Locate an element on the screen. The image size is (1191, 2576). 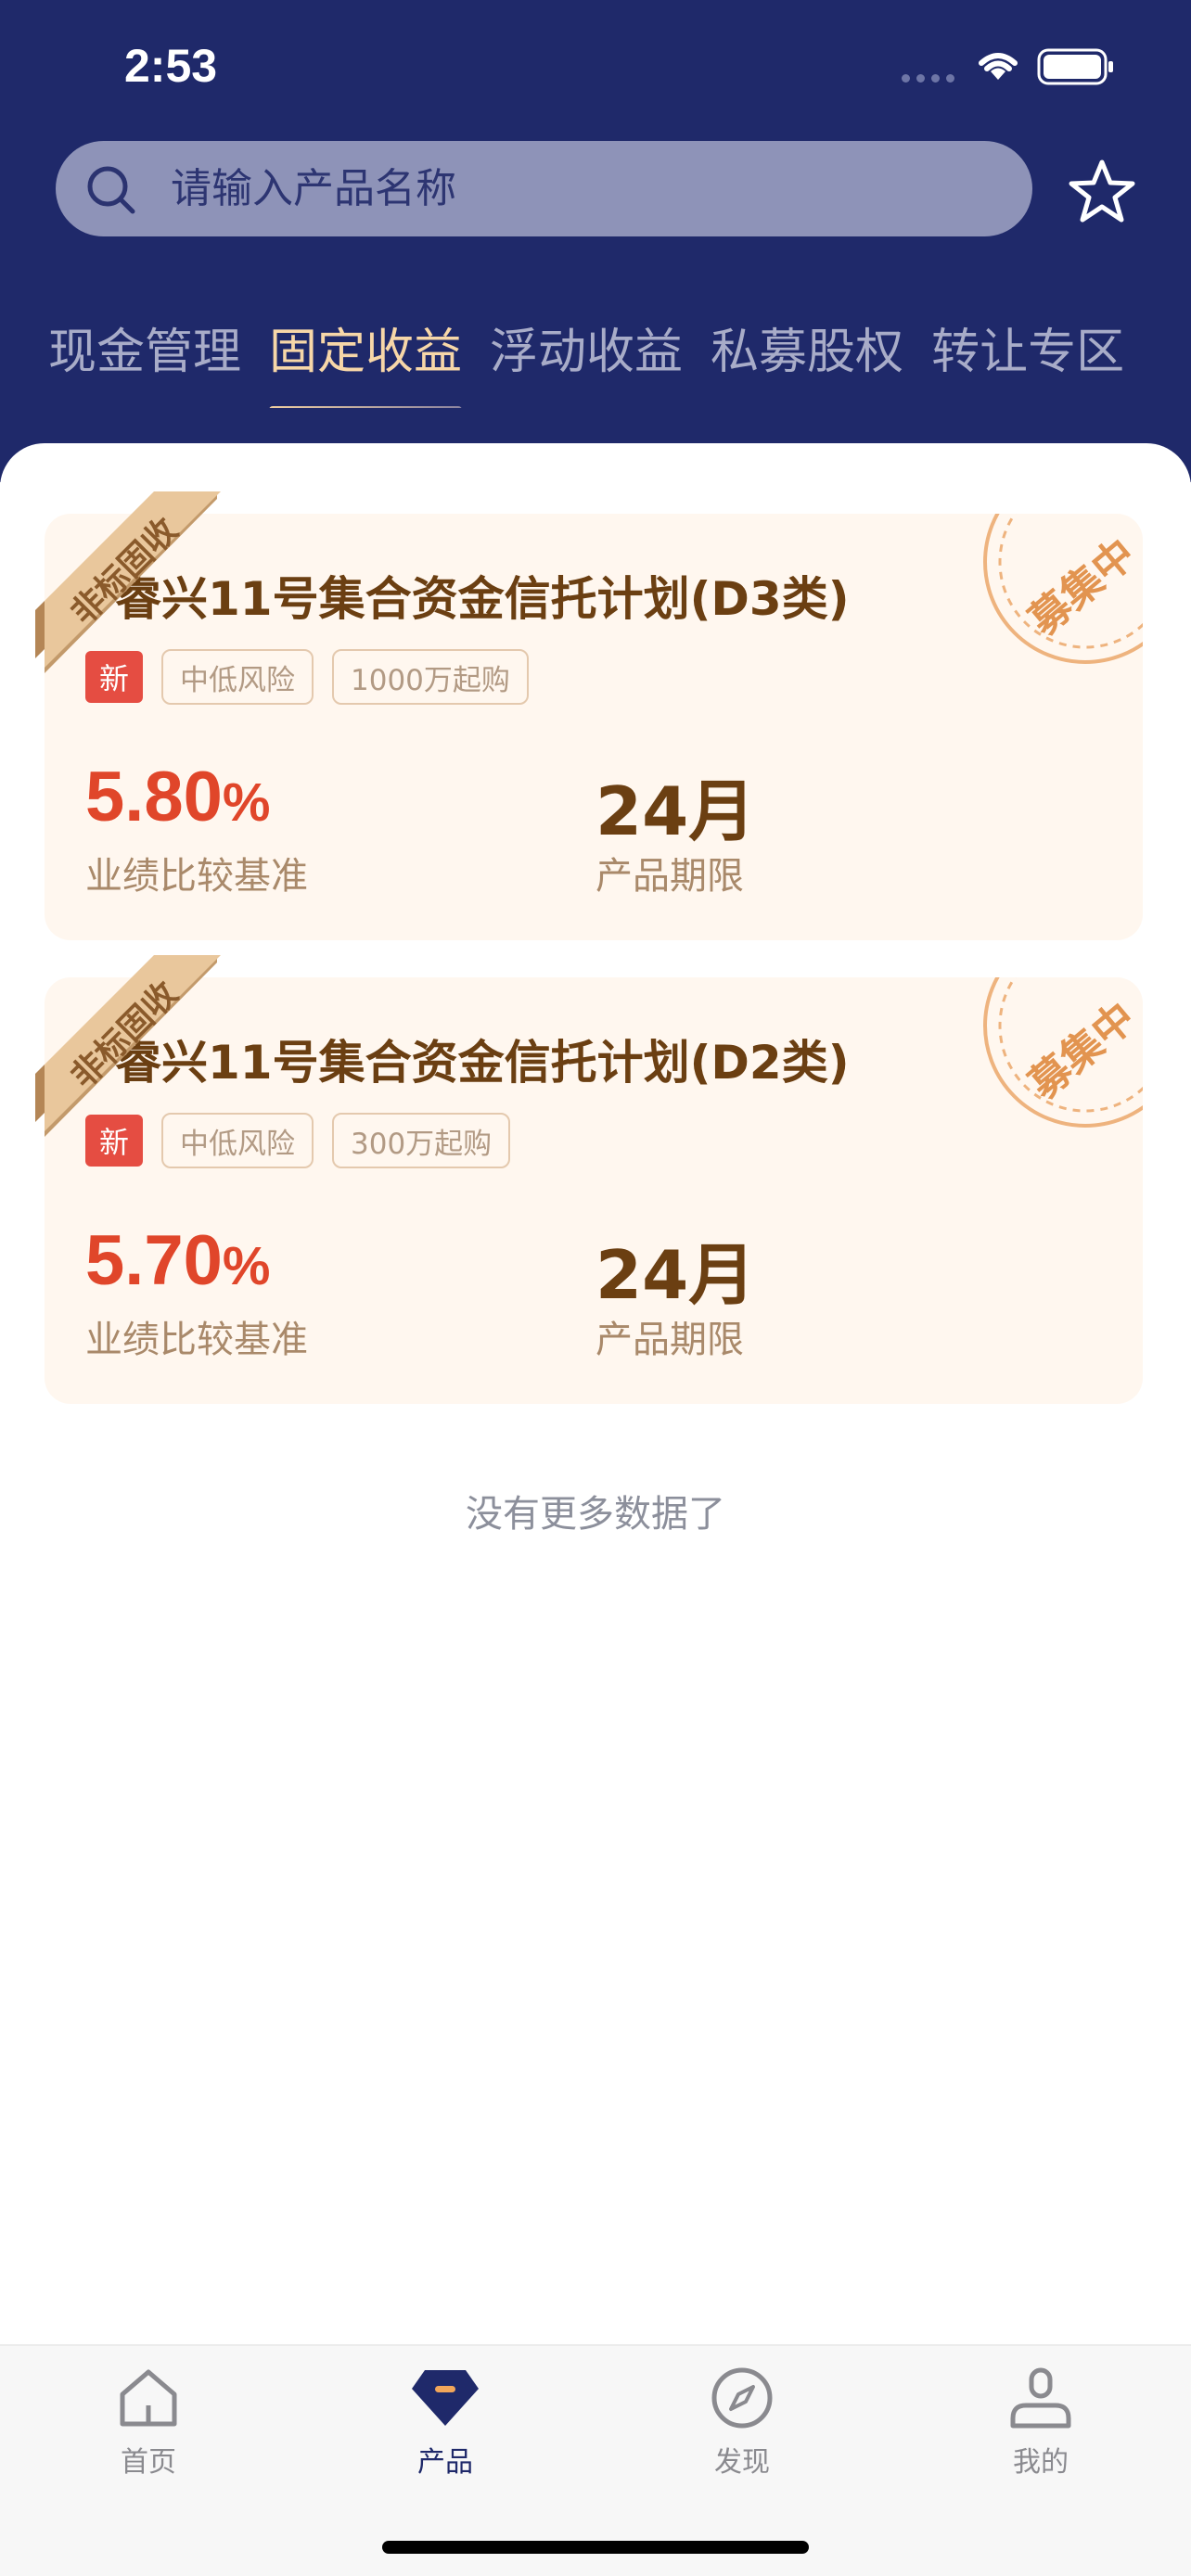
tabbar-item-product: 产品 is located at coordinates (445, 2422).